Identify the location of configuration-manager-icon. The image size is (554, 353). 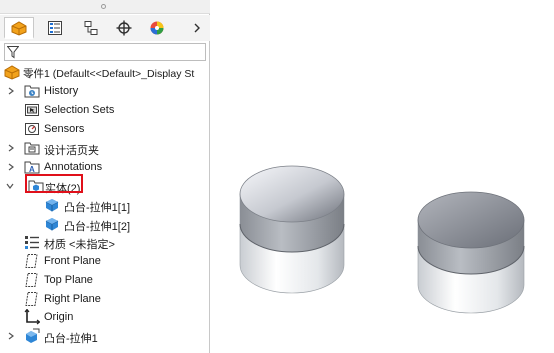
(91, 28).